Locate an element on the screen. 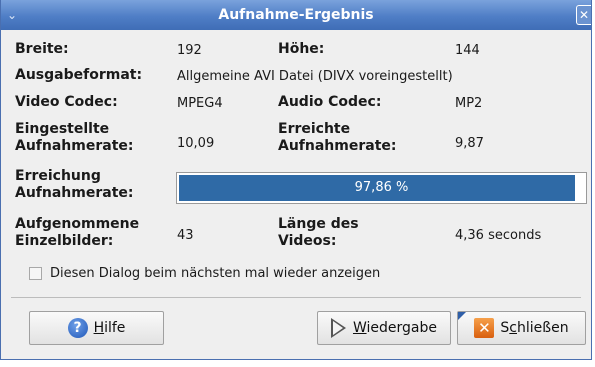 The width and height of the screenshot is (595, 367). help-button: ? Hilfe is located at coordinates (96, 328).